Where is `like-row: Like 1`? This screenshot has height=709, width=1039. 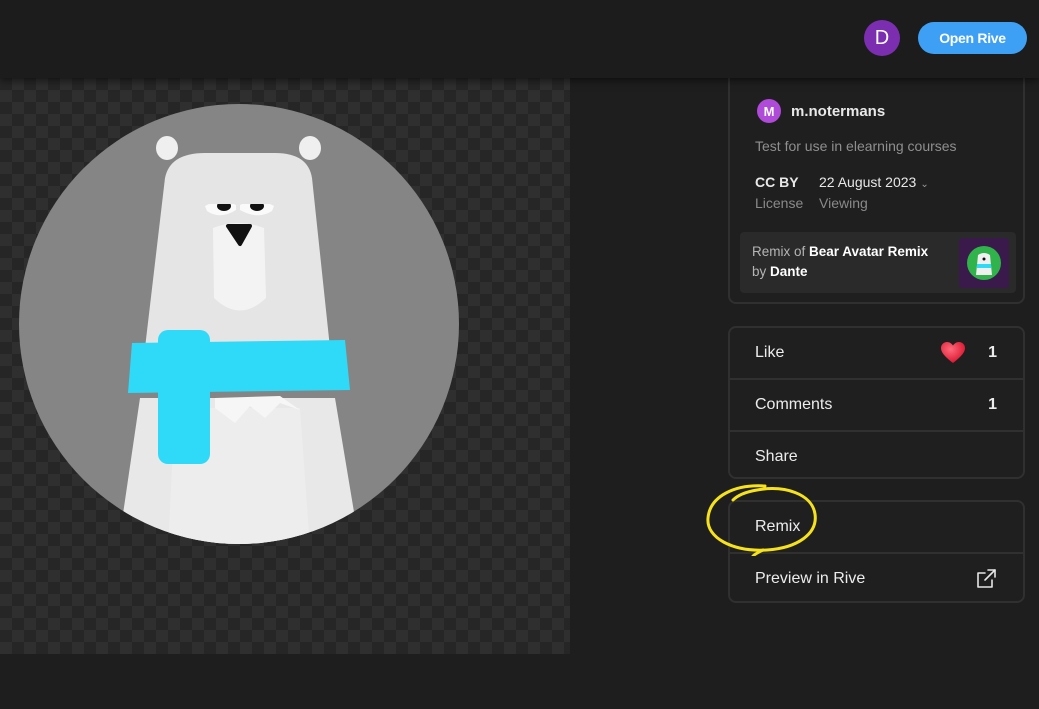
like-row: Like 1 is located at coordinates (876, 354).